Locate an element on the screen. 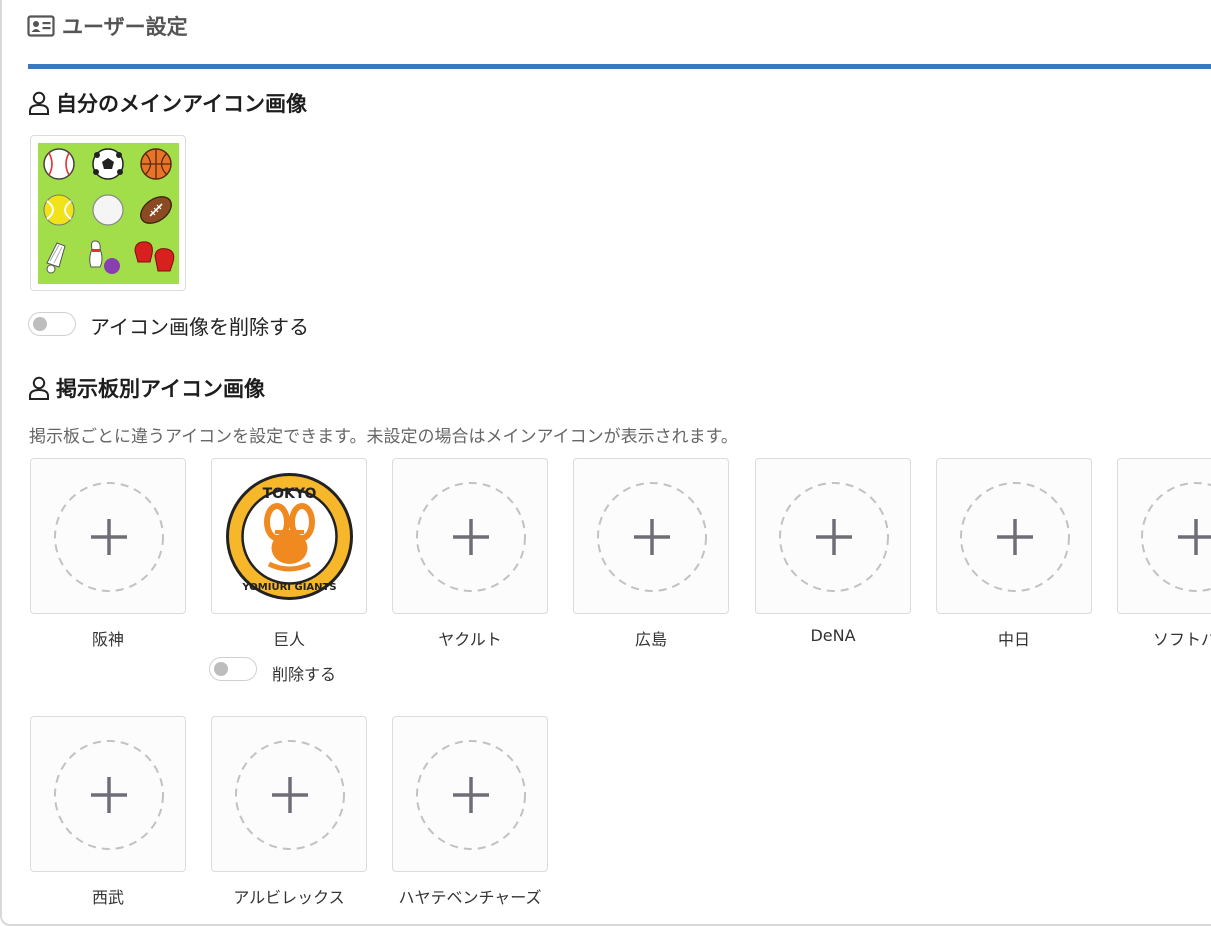  board-label: 阪神 is located at coordinates (107, 639).